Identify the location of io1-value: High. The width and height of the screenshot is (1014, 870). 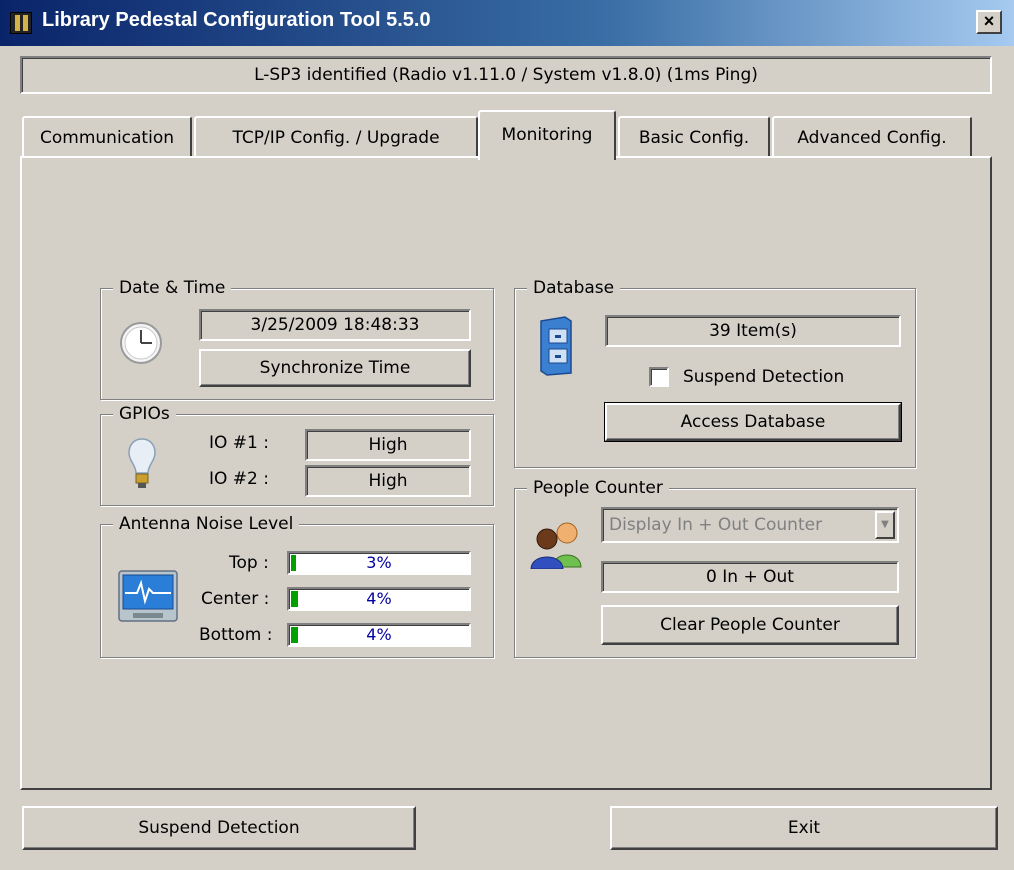
(388, 445).